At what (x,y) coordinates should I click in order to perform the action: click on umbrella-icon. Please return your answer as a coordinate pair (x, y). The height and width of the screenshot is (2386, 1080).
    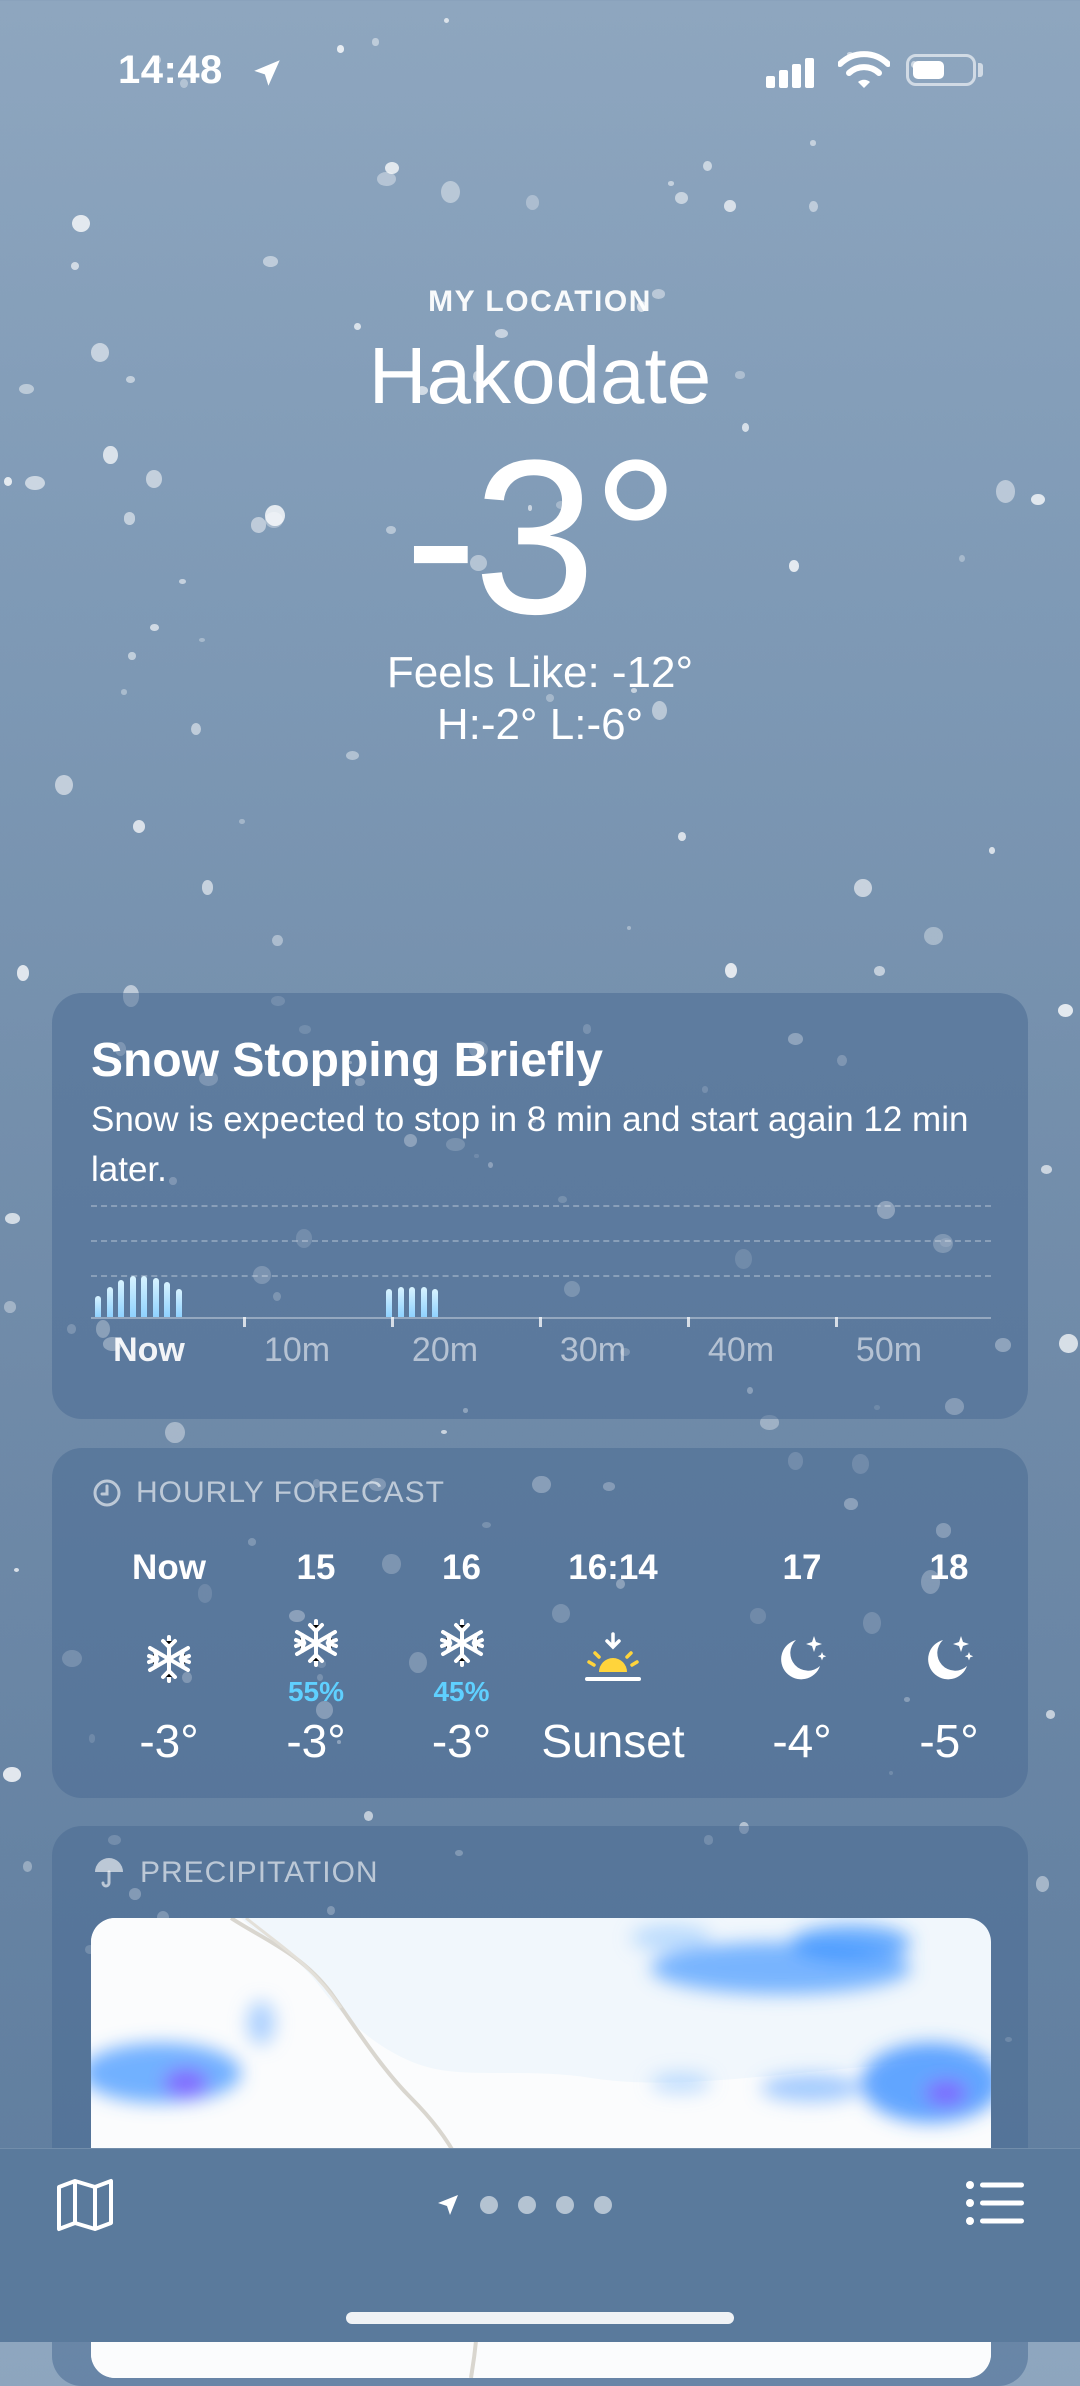
    Looking at the image, I should click on (109, 1873).